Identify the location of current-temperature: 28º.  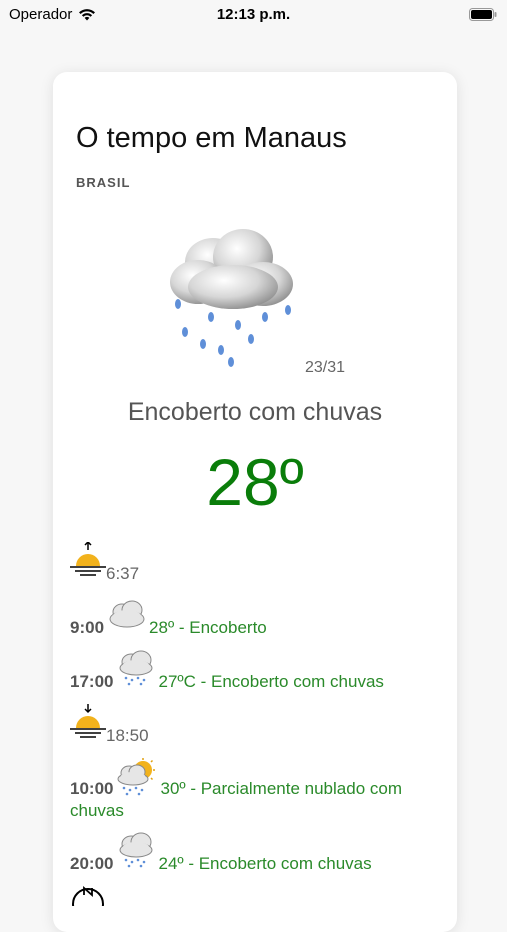
(255, 482).